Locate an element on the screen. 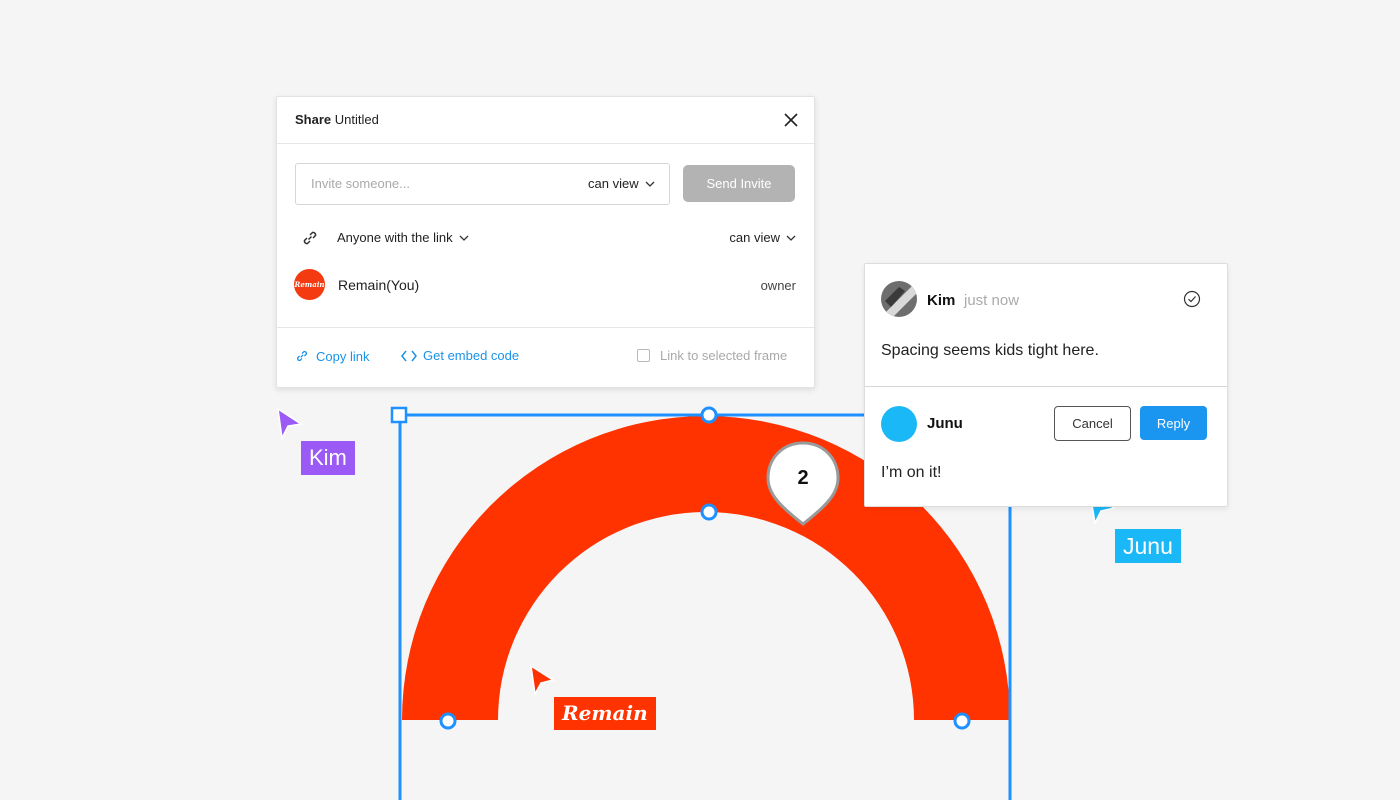  invite-field-container: can view is located at coordinates (482, 184).